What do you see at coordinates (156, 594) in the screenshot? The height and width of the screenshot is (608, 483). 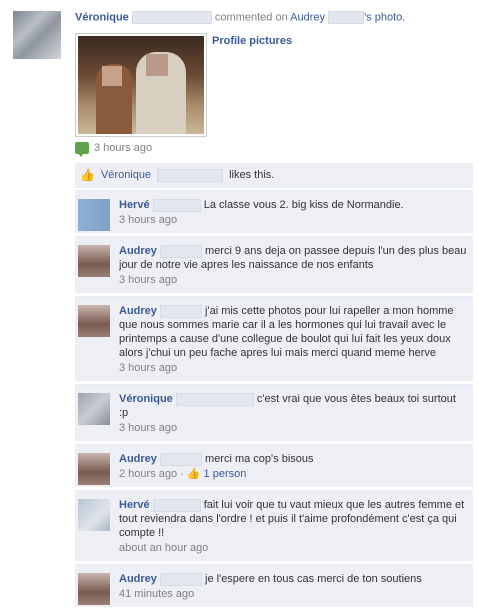 I see `comment-time: 41 minutes ago` at bounding box center [156, 594].